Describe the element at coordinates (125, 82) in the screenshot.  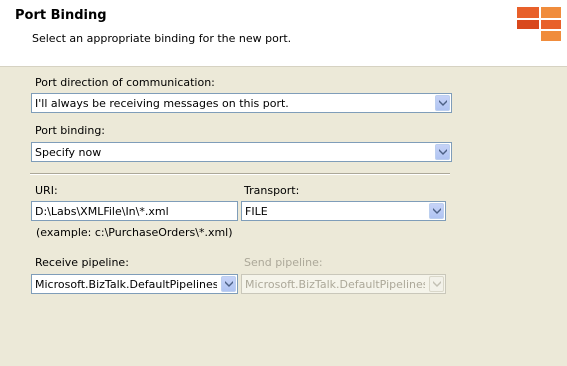
I see `direction-label: Port direction of communication:` at that location.